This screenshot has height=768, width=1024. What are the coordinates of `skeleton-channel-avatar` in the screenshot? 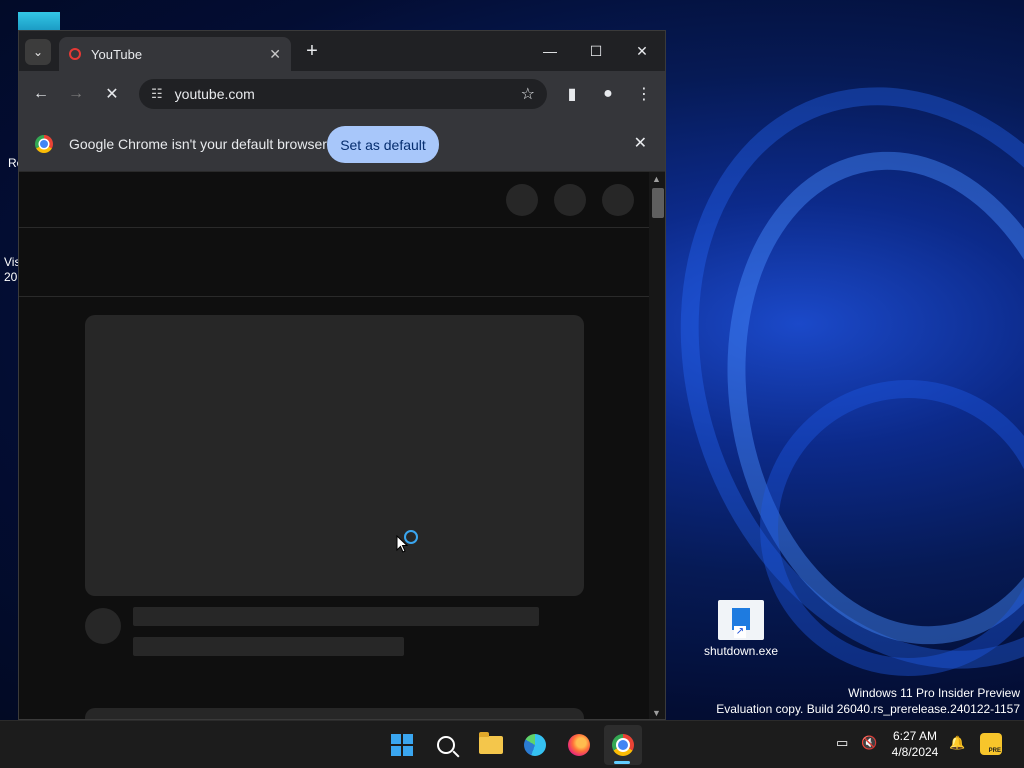 It's located at (103, 626).